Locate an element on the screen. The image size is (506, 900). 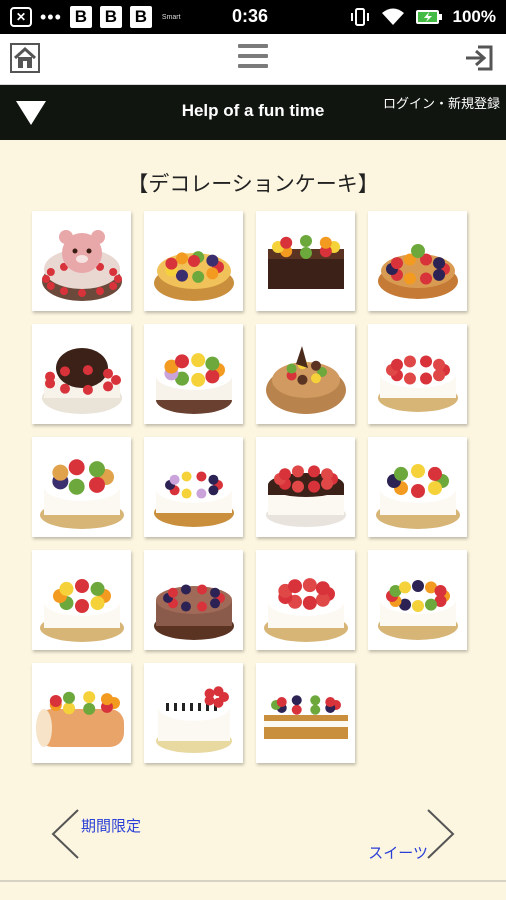
strawberry-cream-cake-image is located at coordinates (306, 610).